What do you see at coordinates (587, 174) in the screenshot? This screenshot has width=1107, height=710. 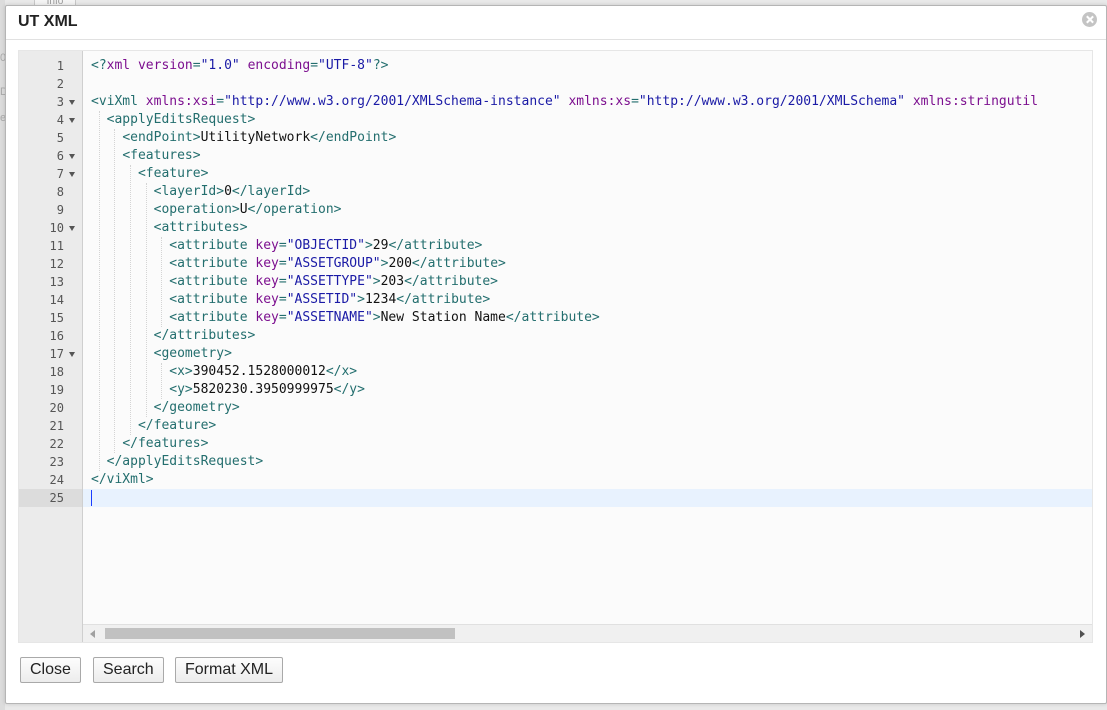 I see `code-line: <feature>` at bounding box center [587, 174].